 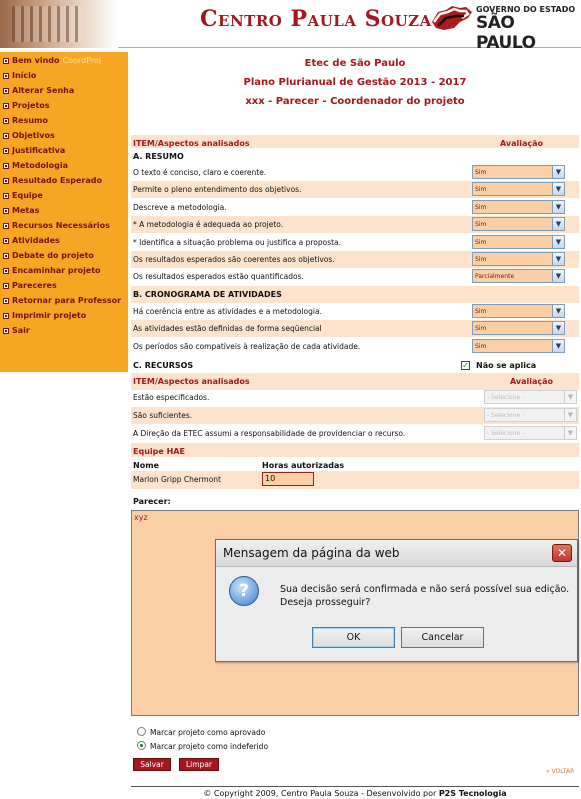 I want to click on sidebar-item-resultado-esperado: Resultado Esperado, so click(x=64, y=180).